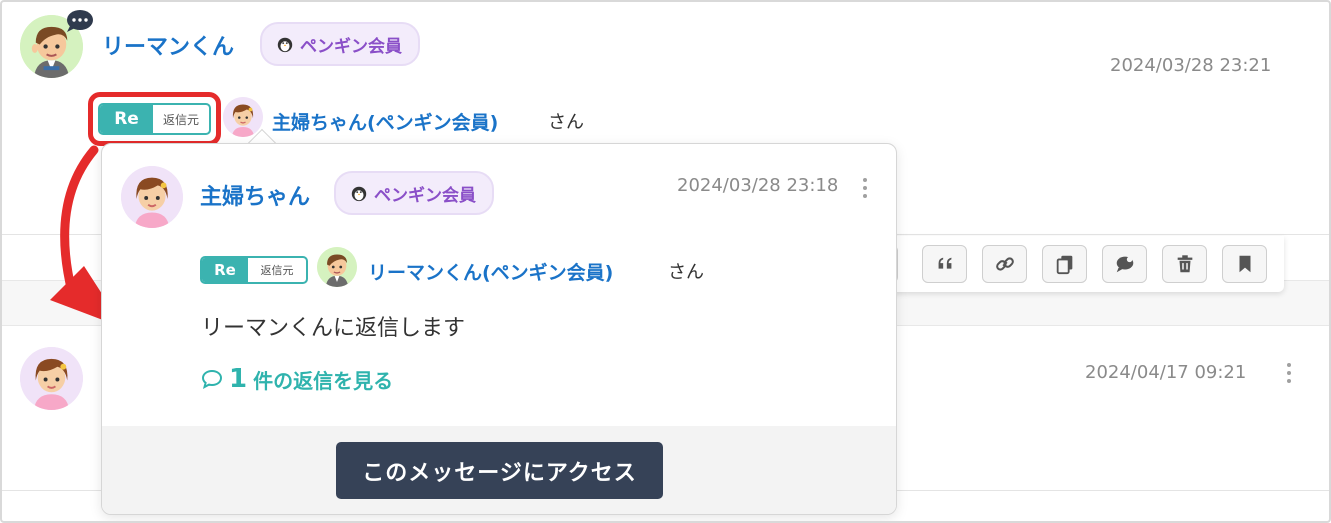 This screenshot has height=523, width=1331. Describe the element at coordinates (154, 119) in the screenshot. I see `highlight-outline` at that location.